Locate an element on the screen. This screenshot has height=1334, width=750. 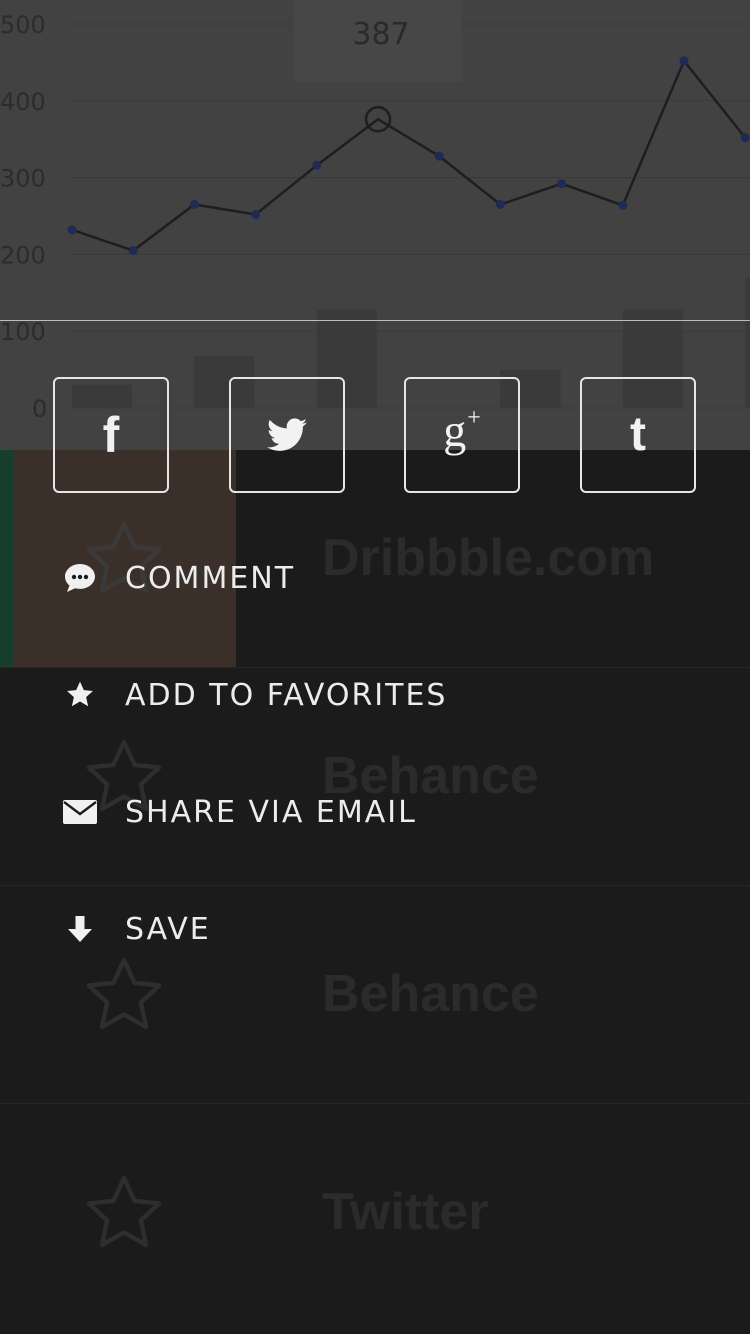
comment-label: COMMENT is located at coordinates (210, 578).